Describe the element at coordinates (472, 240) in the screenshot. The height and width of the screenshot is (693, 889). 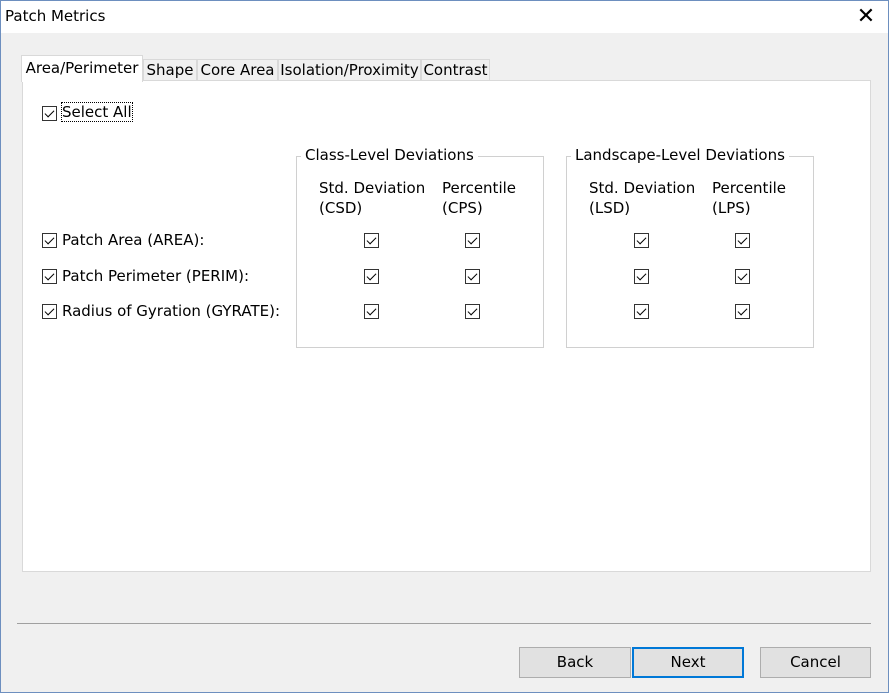
I see `area-cps-checkbox` at that location.